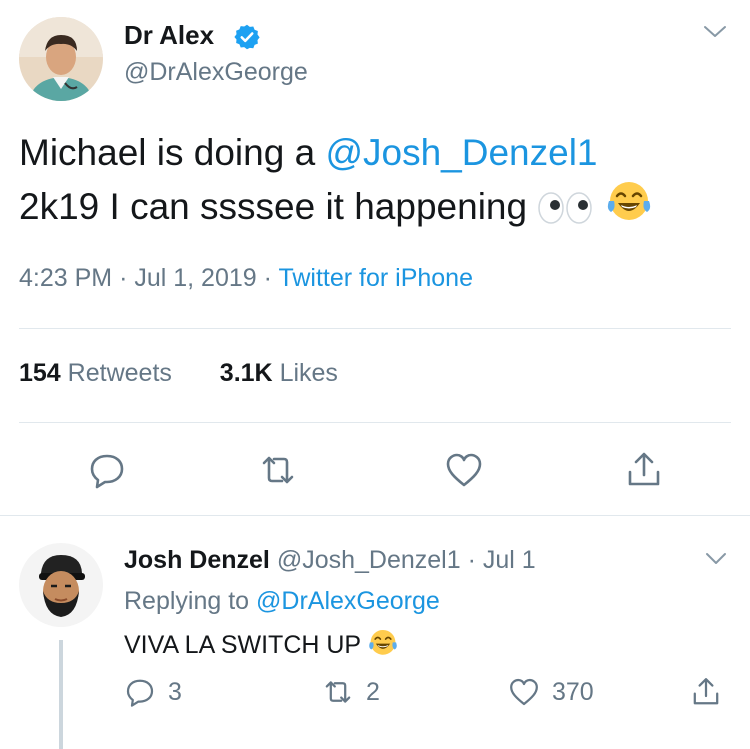 Image resolution: width=750 pixels, height=749 pixels. I want to click on reply-date: Jul 1, so click(509, 560).